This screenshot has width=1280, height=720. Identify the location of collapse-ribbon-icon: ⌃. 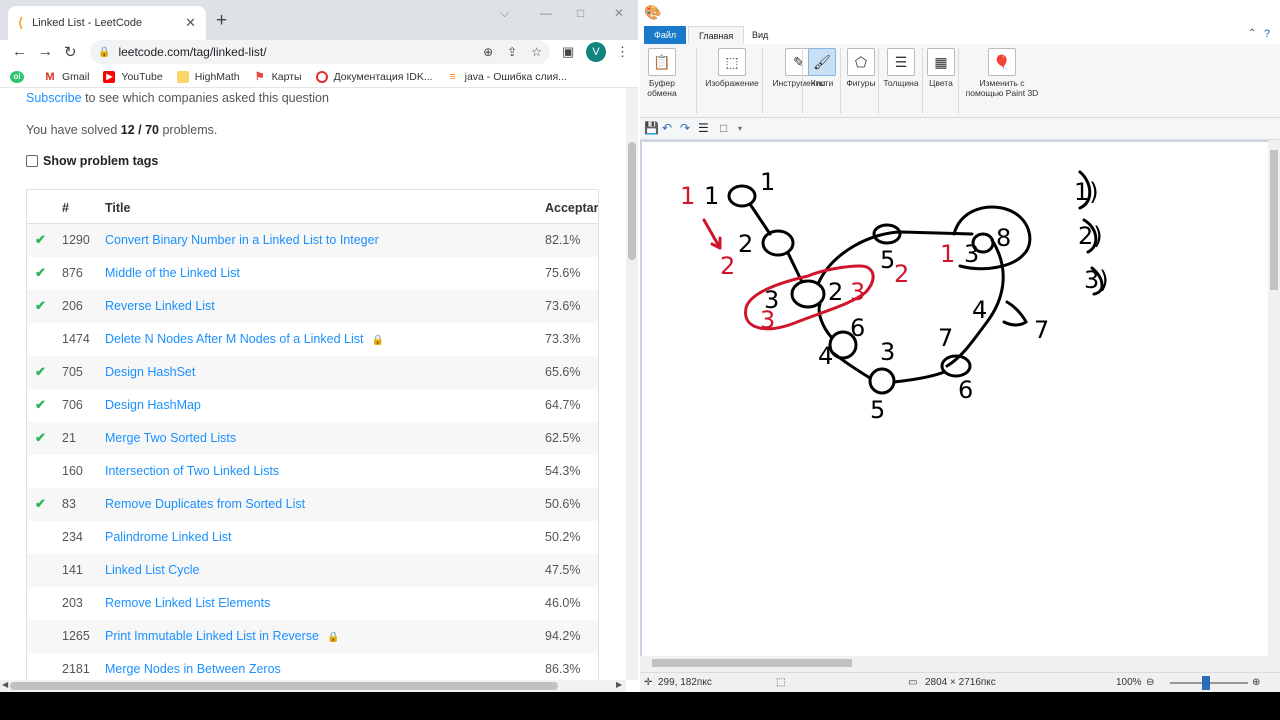
(1252, 33).